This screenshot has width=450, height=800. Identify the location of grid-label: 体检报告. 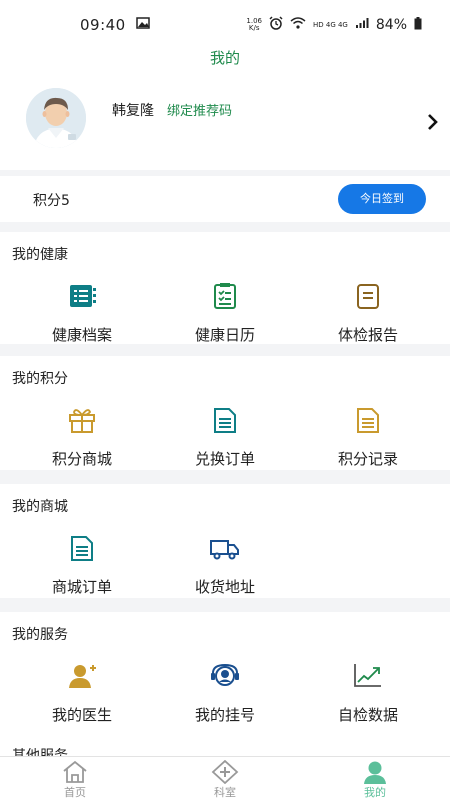
(367, 335).